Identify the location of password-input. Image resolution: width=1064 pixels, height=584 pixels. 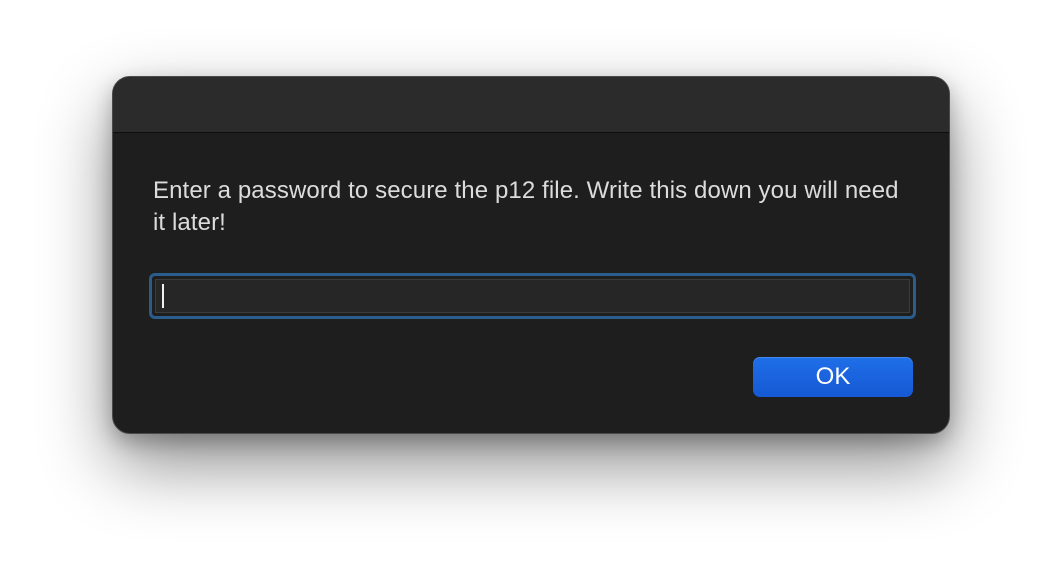
(532, 296).